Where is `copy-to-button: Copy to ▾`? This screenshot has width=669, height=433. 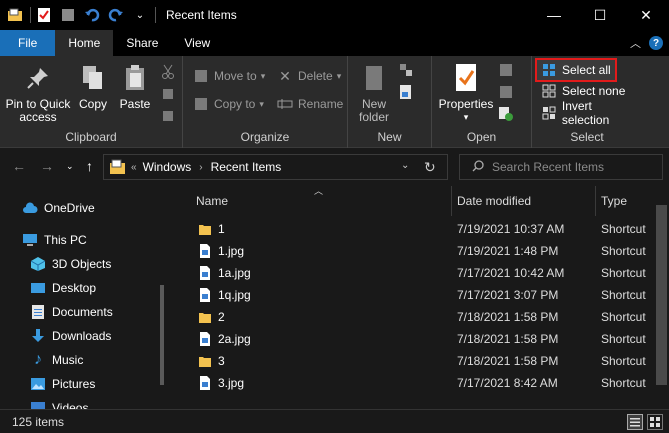 copy-to-button: Copy to ▾ is located at coordinates (228, 104).